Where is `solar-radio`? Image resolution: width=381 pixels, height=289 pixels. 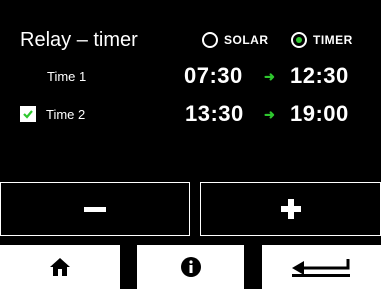
solar-radio is located at coordinates (210, 40).